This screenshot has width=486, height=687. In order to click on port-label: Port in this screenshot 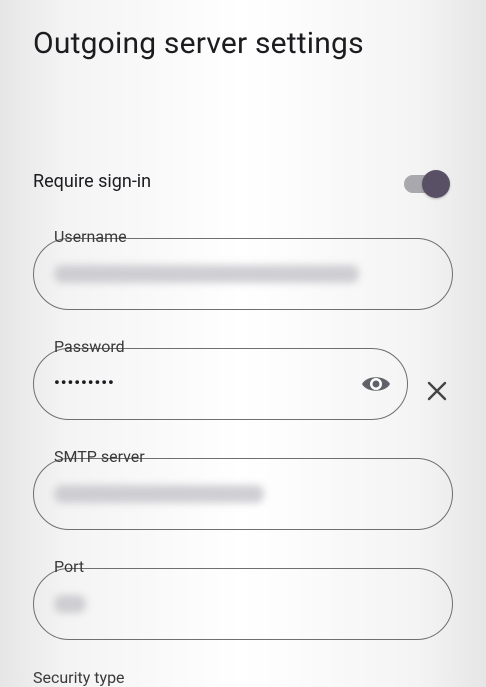, I will do `click(69, 566)`.